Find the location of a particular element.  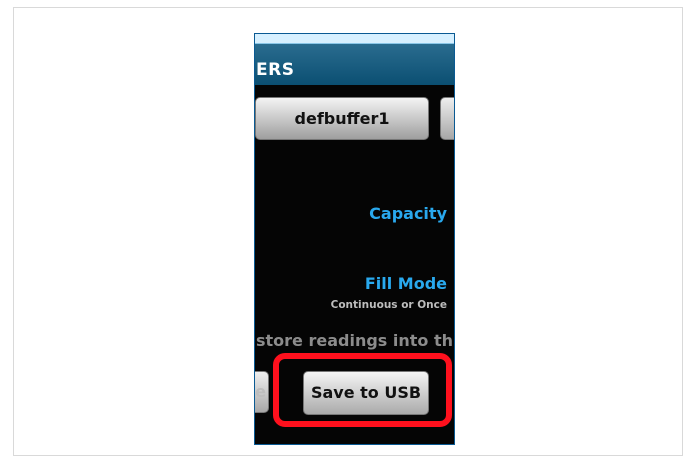

save-to-usb-button: Save to USB is located at coordinates (366, 393).